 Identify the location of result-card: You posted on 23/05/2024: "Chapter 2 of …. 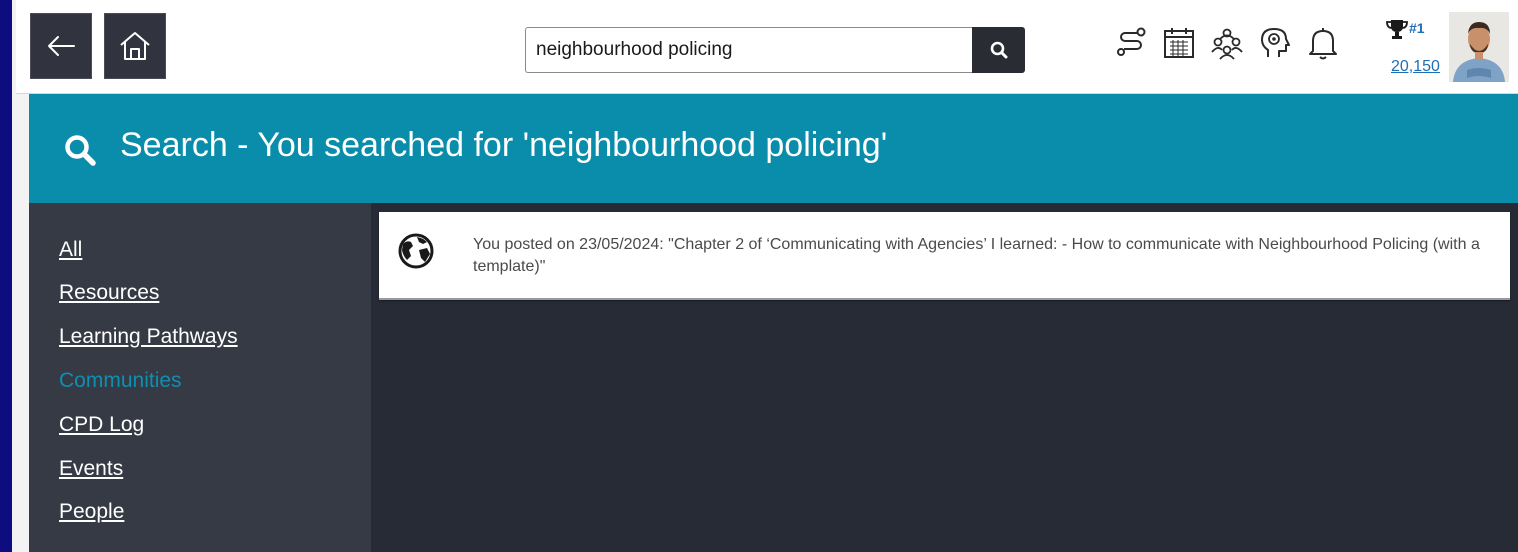
(944, 256).